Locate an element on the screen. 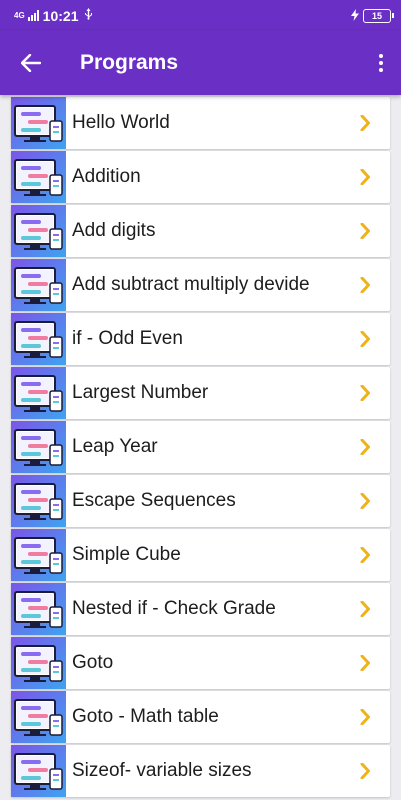 The height and width of the screenshot is (800, 401). list-item: Leap Year is located at coordinates (200, 447).